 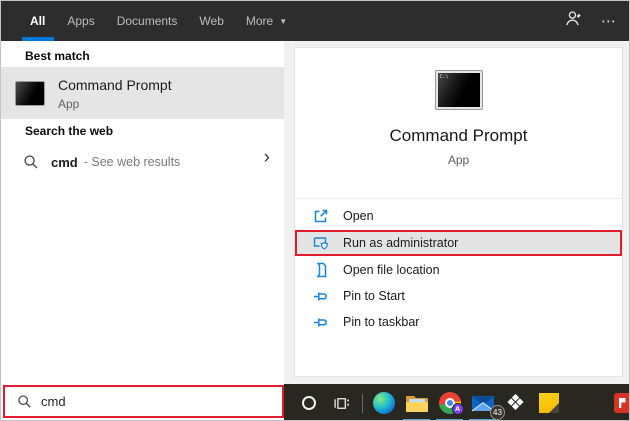 What do you see at coordinates (444, 77) in the screenshot?
I see `terminal-prompt-text: C:\` at bounding box center [444, 77].